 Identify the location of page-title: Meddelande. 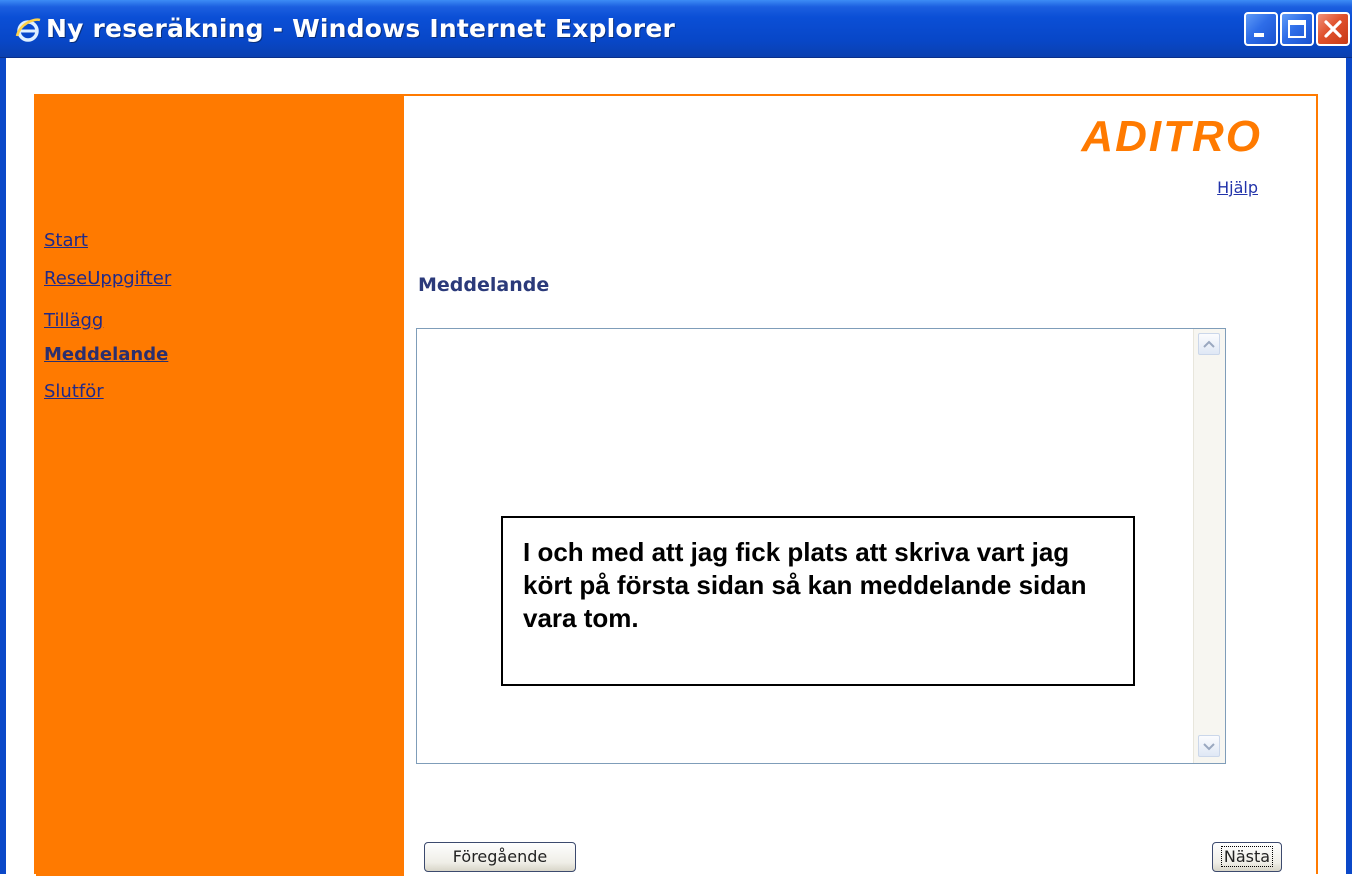
(484, 285).